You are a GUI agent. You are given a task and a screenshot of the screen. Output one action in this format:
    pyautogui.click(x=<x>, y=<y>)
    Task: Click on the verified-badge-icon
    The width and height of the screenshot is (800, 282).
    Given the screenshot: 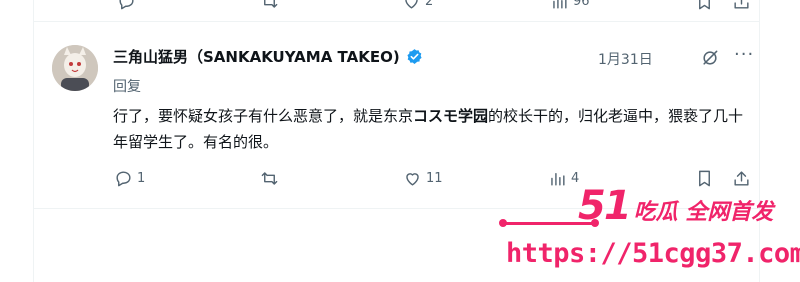 What is the action you would take?
    pyautogui.click(x=414, y=56)
    